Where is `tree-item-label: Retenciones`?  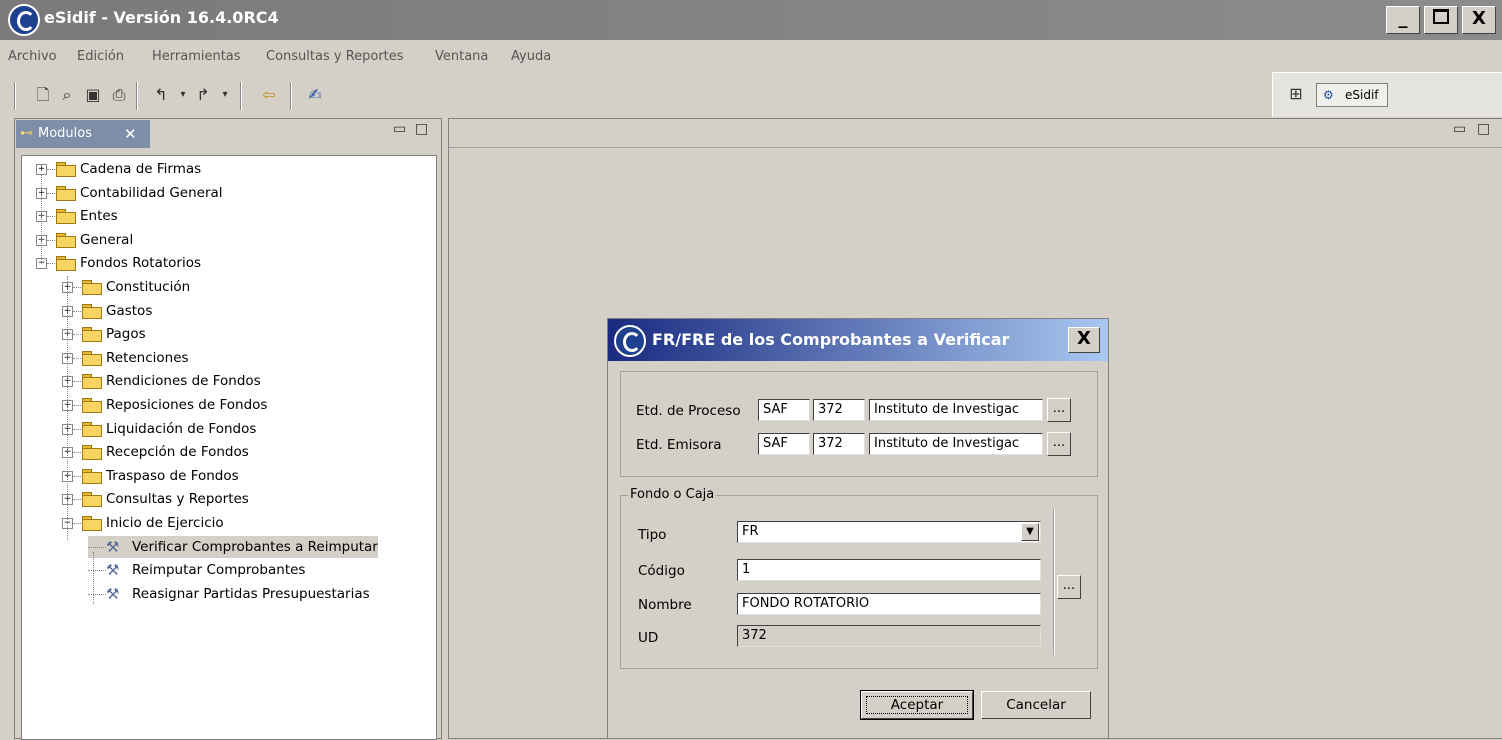
tree-item-label: Retenciones is located at coordinates (147, 357).